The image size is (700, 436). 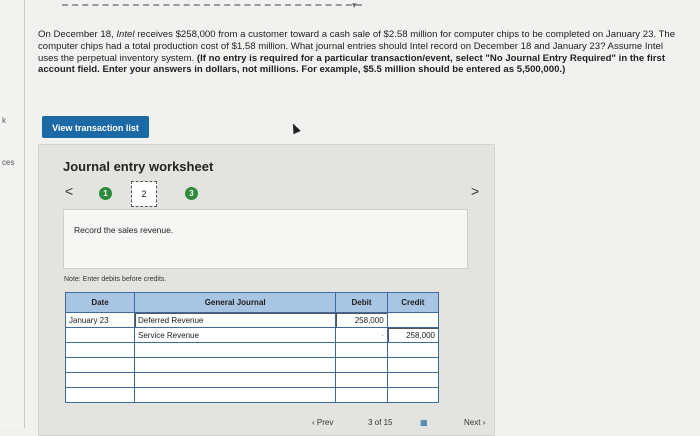 What do you see at coordinates (235, 335) in the screenshot?
I see `account-cell: Service Revenue` at bounding box center [235, 335].